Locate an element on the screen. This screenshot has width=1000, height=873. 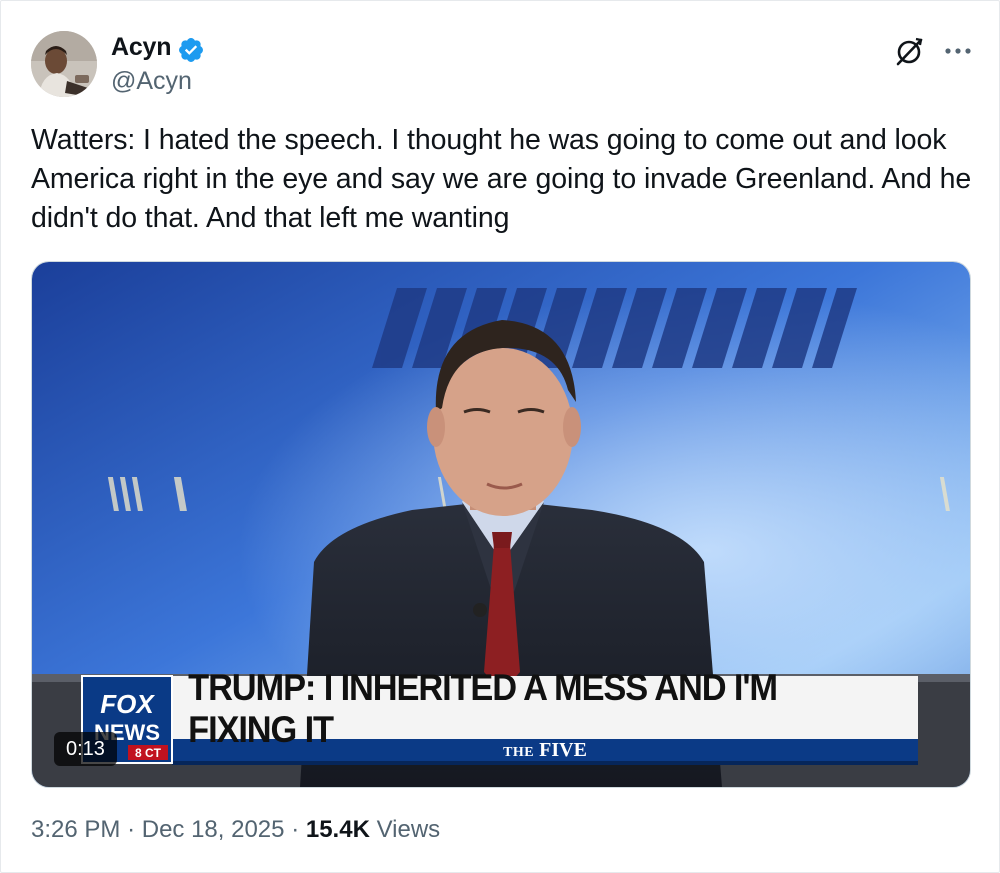
author-avatar is located at coordinates (64, 64).